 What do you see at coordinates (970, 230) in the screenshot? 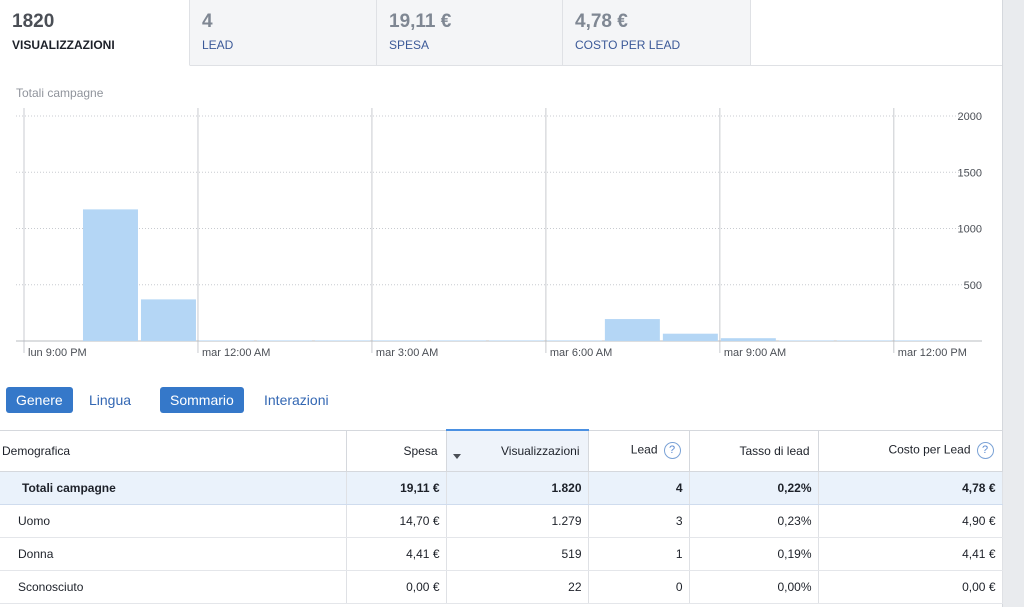
I see `y-tick-label: 1000` at bounding box center [970, 230].